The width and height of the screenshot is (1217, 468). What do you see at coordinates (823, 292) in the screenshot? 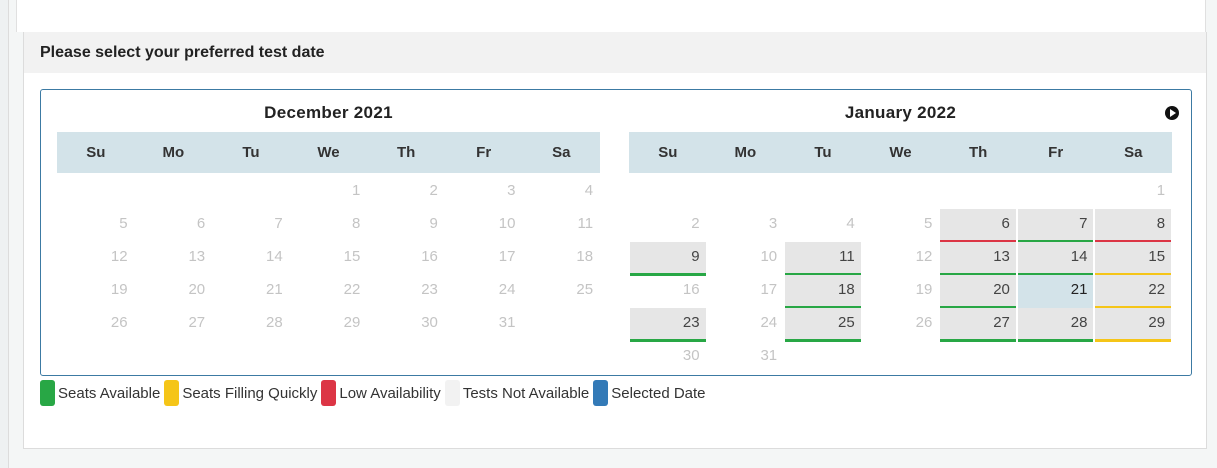
I see `day-cell-available: 18` at bounding box center [823, 292].